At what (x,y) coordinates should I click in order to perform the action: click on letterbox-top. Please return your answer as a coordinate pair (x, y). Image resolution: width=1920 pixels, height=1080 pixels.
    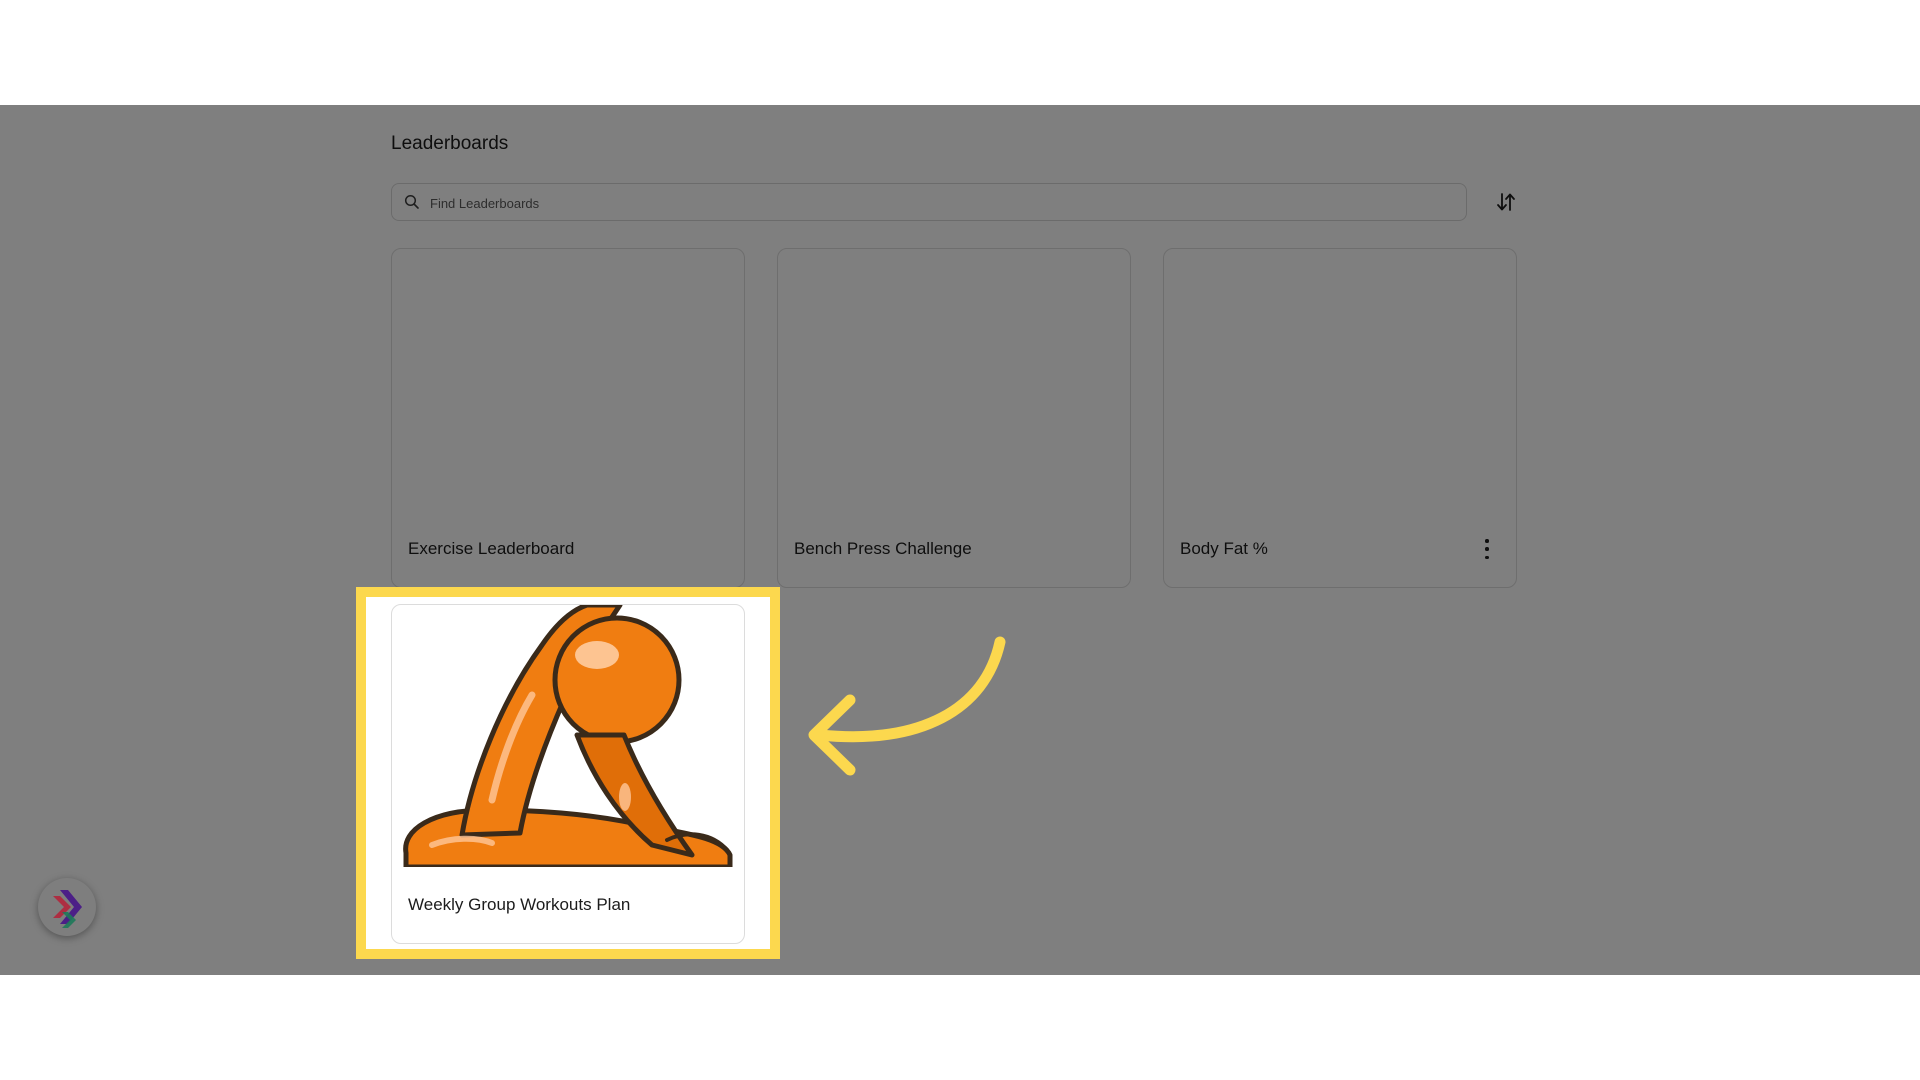
    Looking at the image, I should click on (960, 52).